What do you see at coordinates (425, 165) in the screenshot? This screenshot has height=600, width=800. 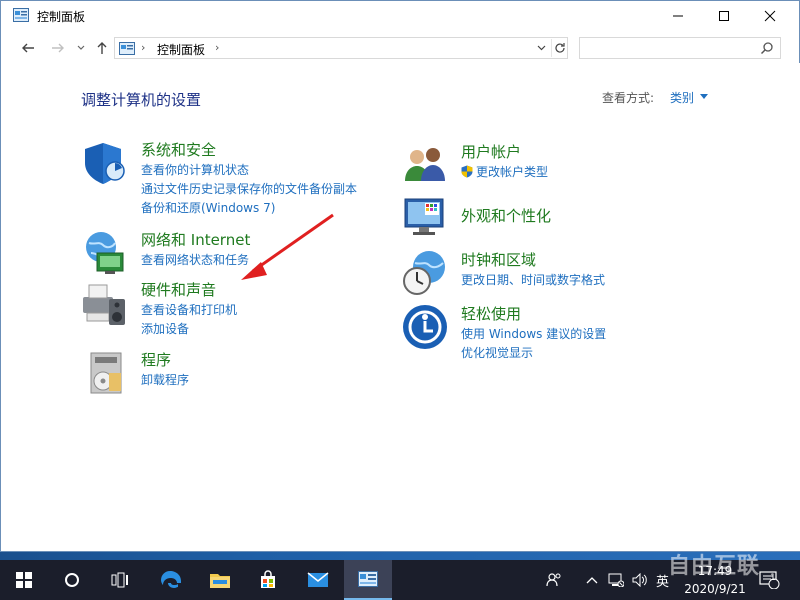 I see `users-icon` at bounding box center [425, 165].